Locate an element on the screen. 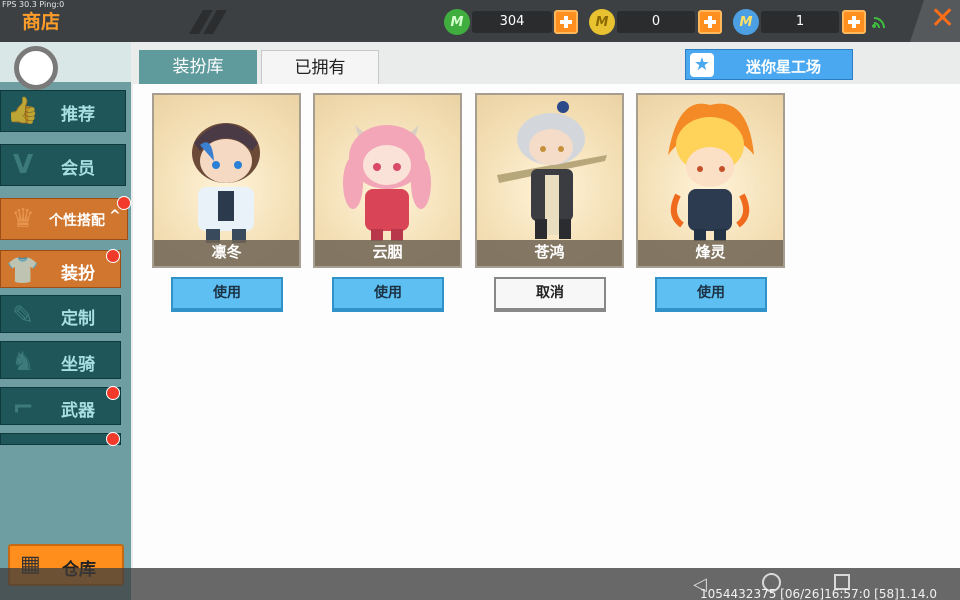 Image resolution: width=960 pixels, height=600 pixels. top-bar: FPS 30.3 Ping:0 商店 M 304 M 0 M 1 ✕ is located at coordinates (480, 21).